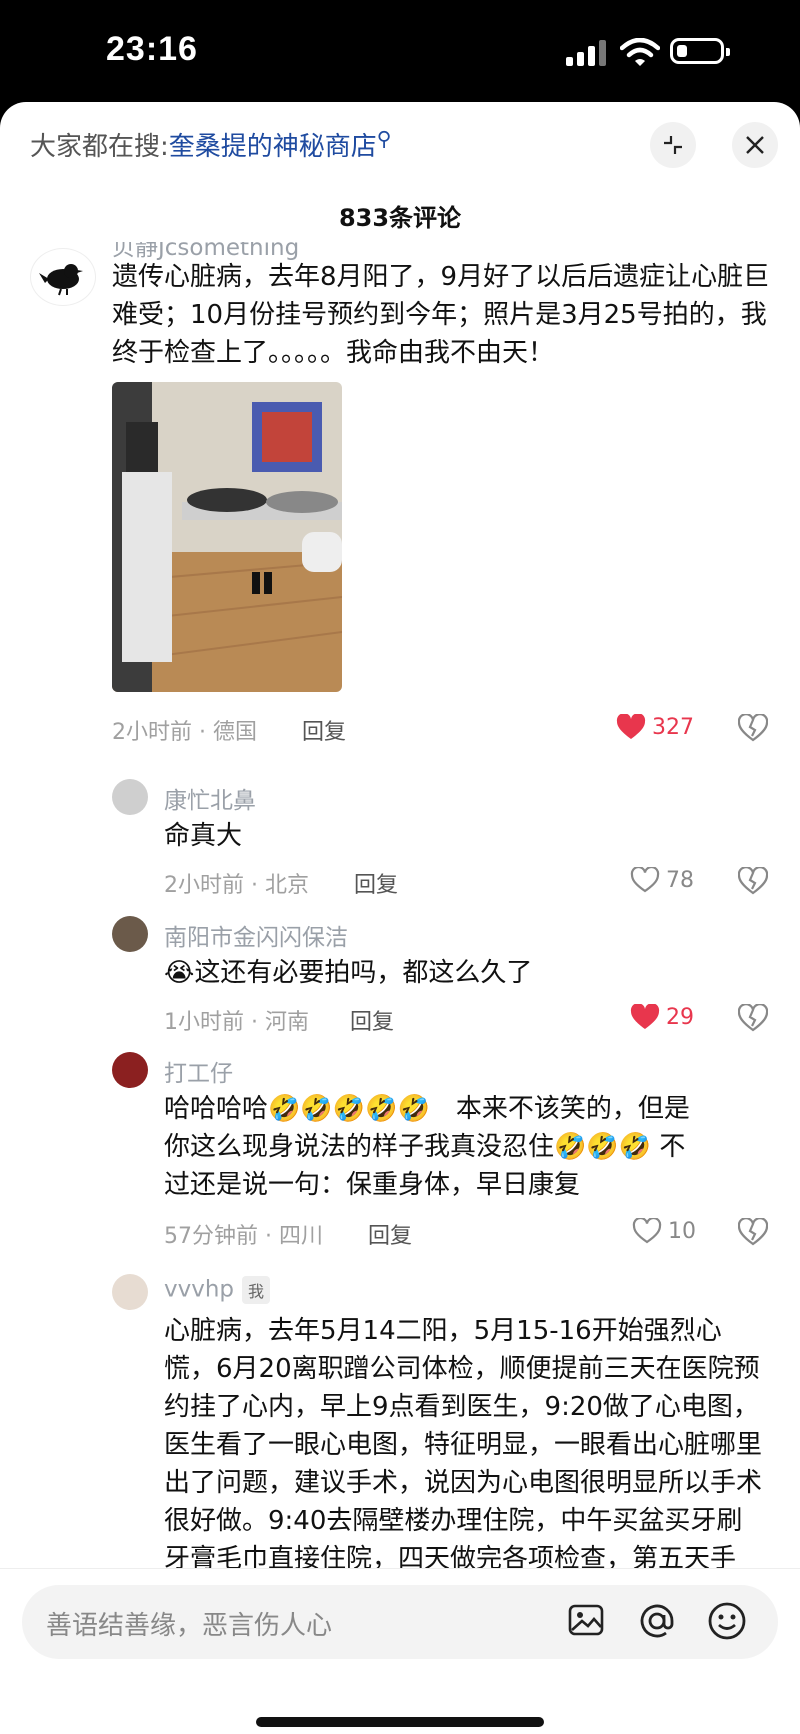 The image size is (800, 1734). Describe the element at coordinates (179, 973) in the screenshot. I see `emoji: 😭` at that location.